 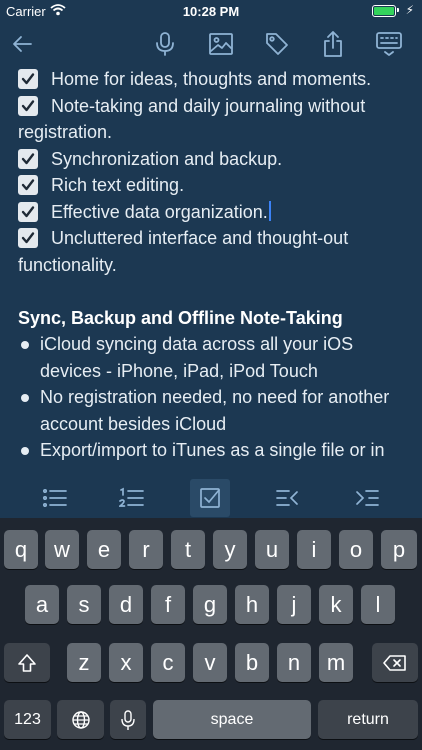 I want to click on keyboard-dismiss-icon, so click(x=389, y=44).